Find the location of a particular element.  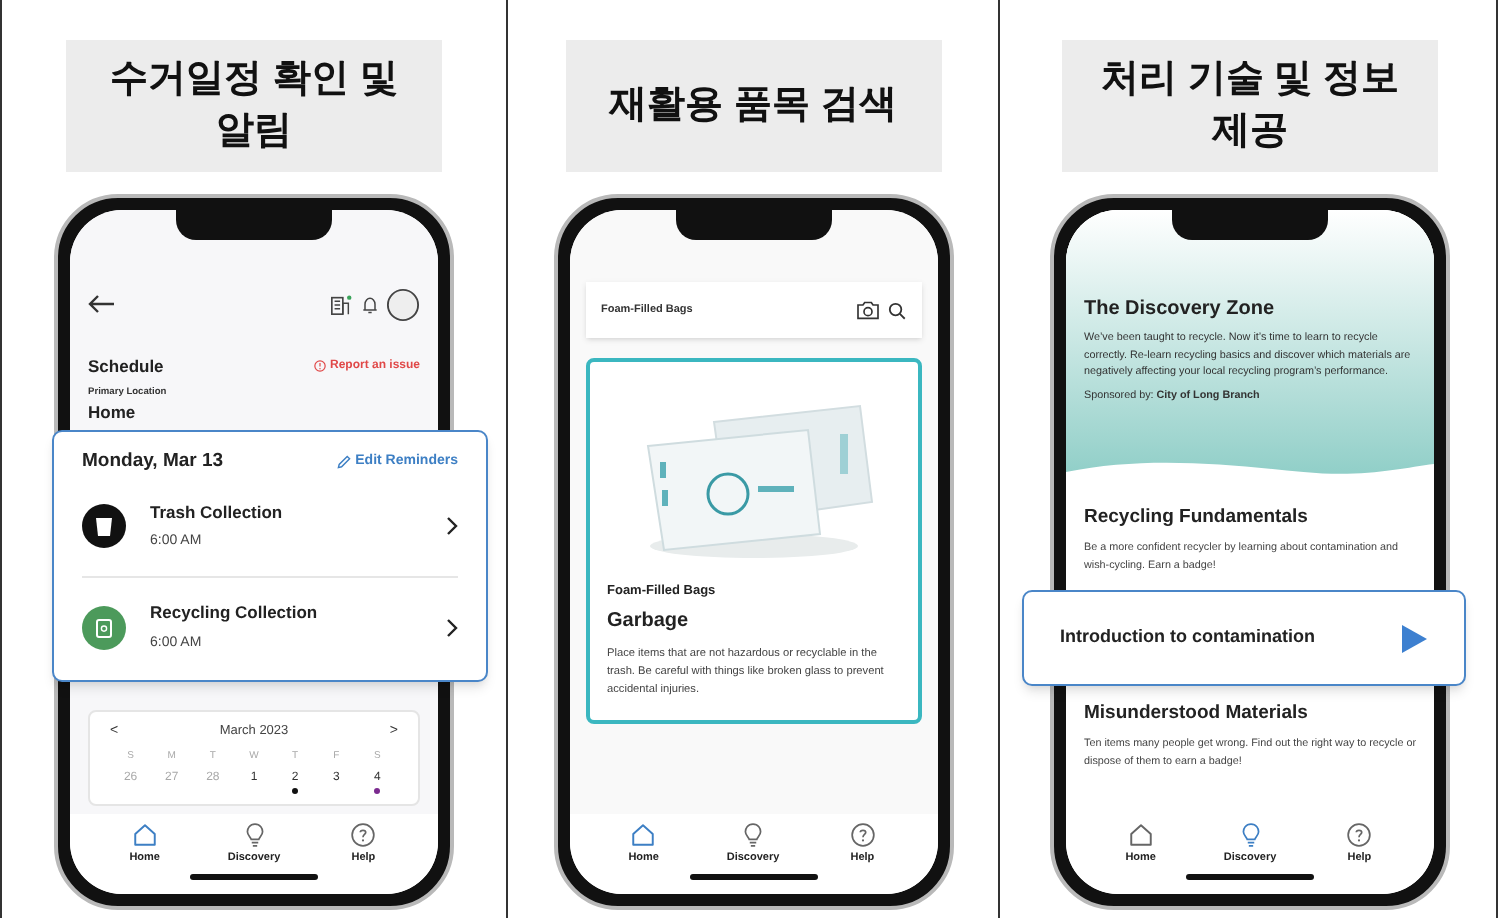

search-icon is located at coordinates (896, 310).